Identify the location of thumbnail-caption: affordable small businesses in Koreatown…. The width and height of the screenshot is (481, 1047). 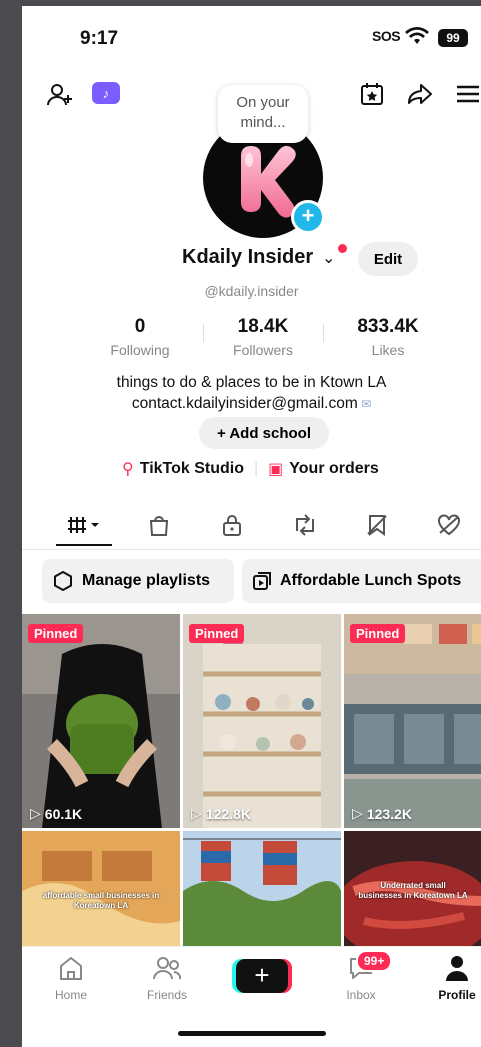
(101, 900).